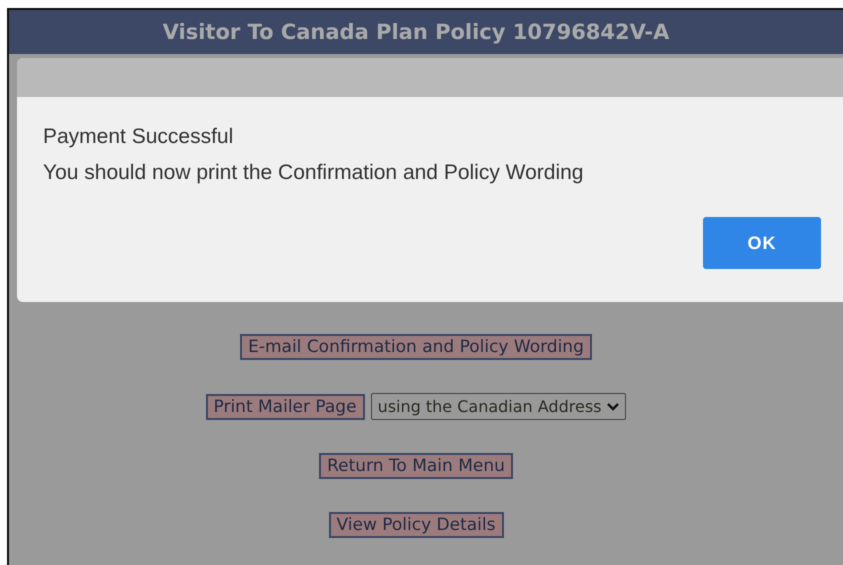  What do you see at coordinates (416, 525) in the screenshot?
I see `action-button: View Policy Details` at bounding box center [416, 525].